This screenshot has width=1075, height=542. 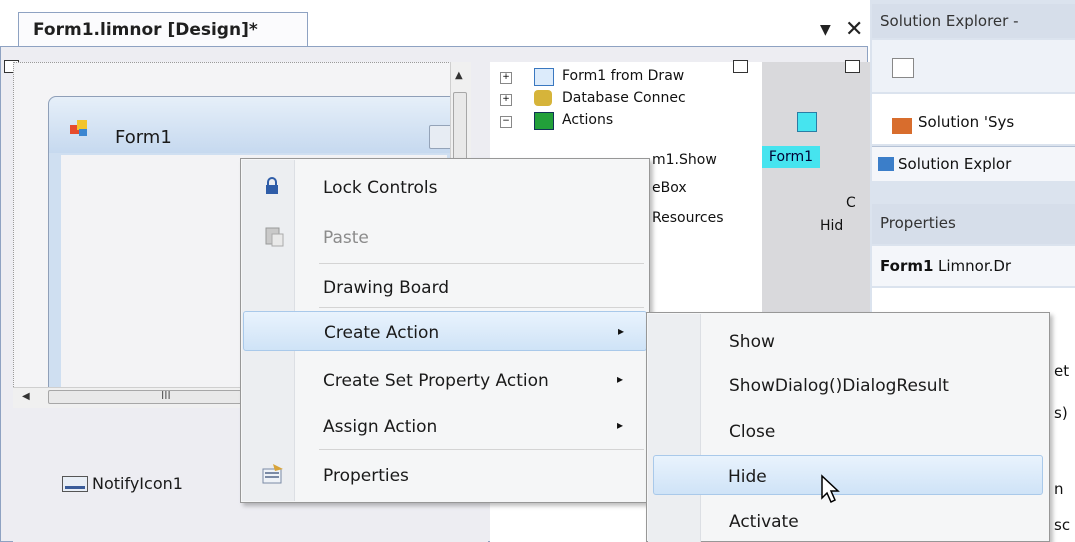 I want to click on database-icon, so click(x=543, y=98).